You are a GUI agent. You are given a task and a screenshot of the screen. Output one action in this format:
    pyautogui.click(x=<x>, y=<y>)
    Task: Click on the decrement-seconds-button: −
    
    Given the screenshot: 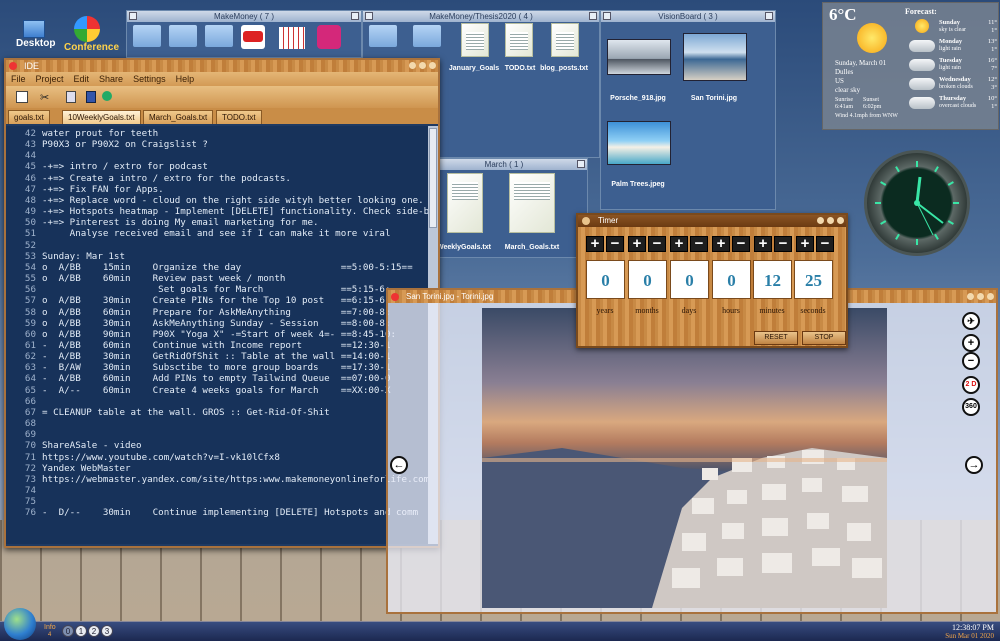 What is the action you would take?
    pyautogui.click(x=825, y=244)
    